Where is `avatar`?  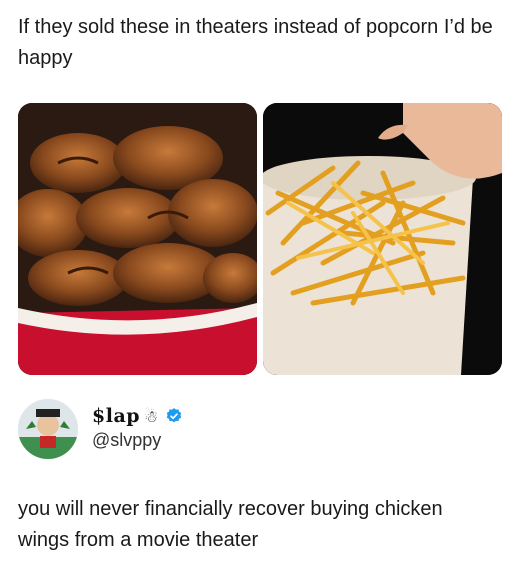
avatar is located at coordinates (48, 429).